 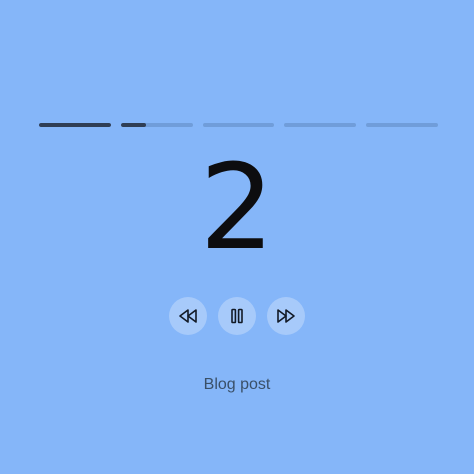 I want to click on current-number: 2, so click(x=237, y=207).